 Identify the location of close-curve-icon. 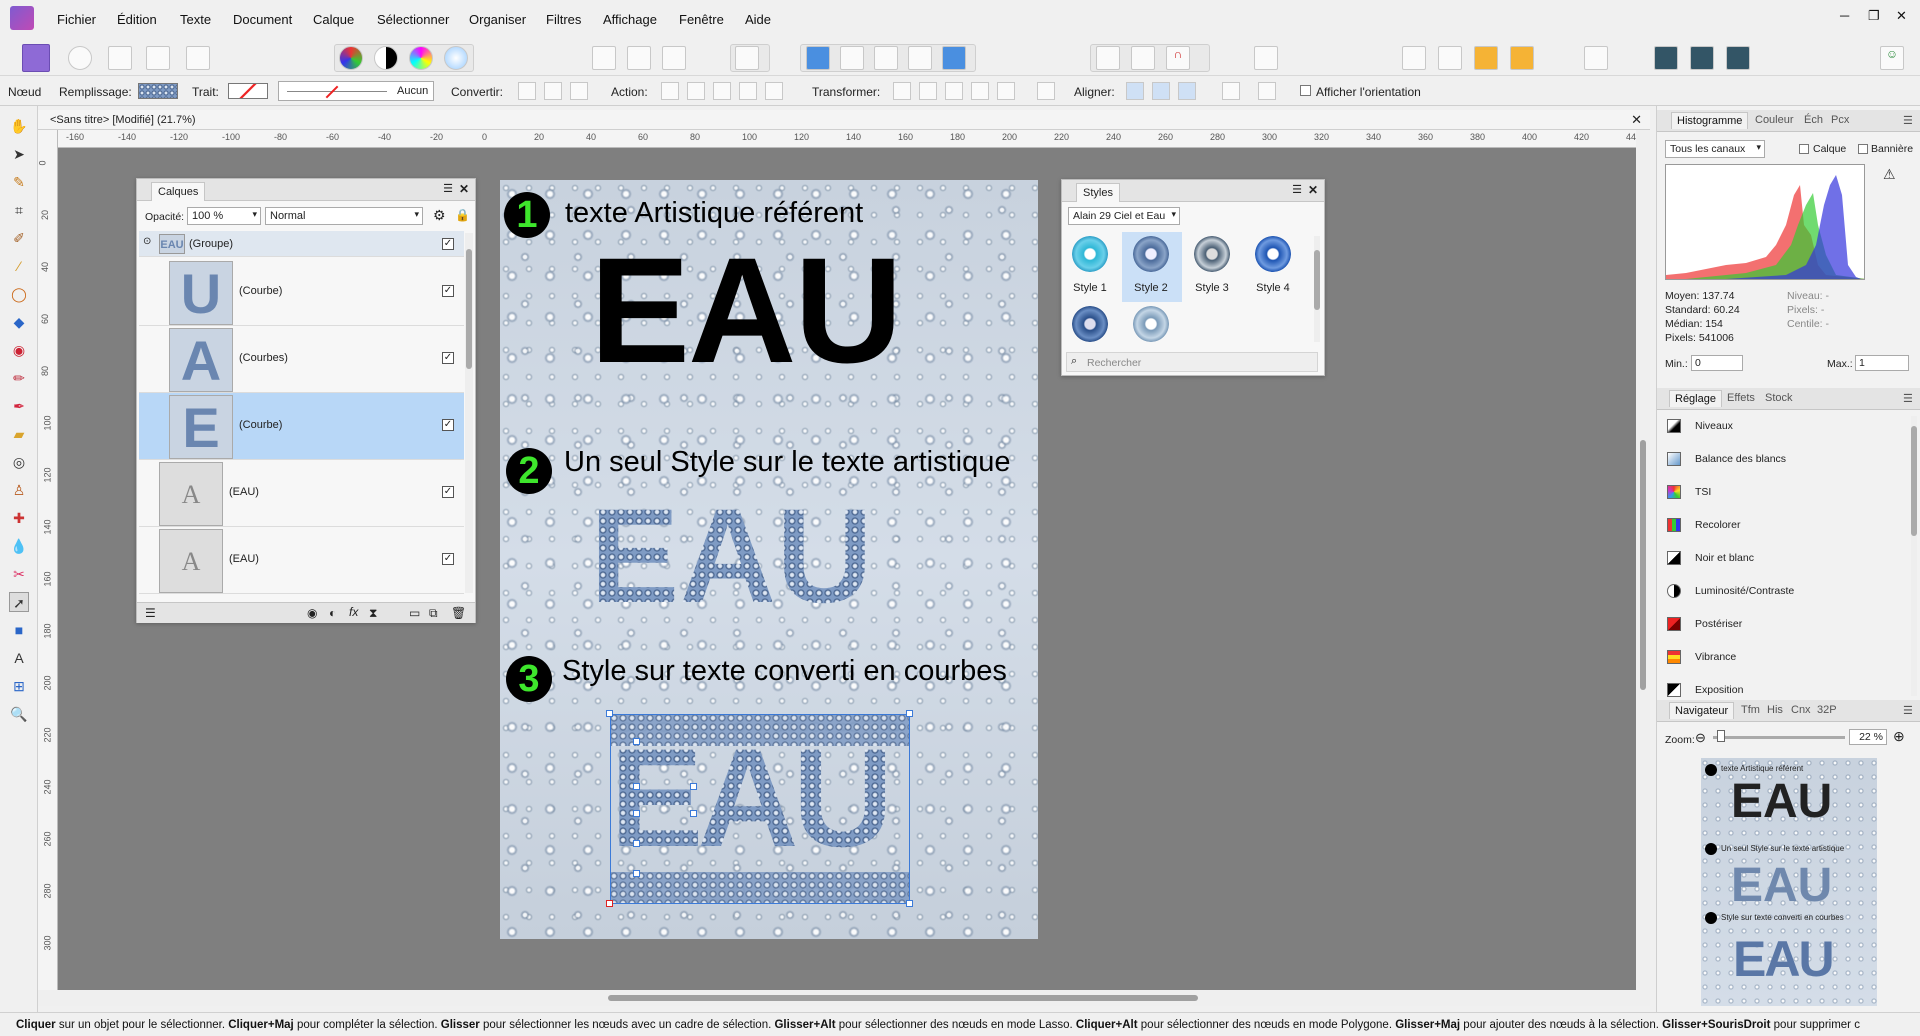
(696, 91).